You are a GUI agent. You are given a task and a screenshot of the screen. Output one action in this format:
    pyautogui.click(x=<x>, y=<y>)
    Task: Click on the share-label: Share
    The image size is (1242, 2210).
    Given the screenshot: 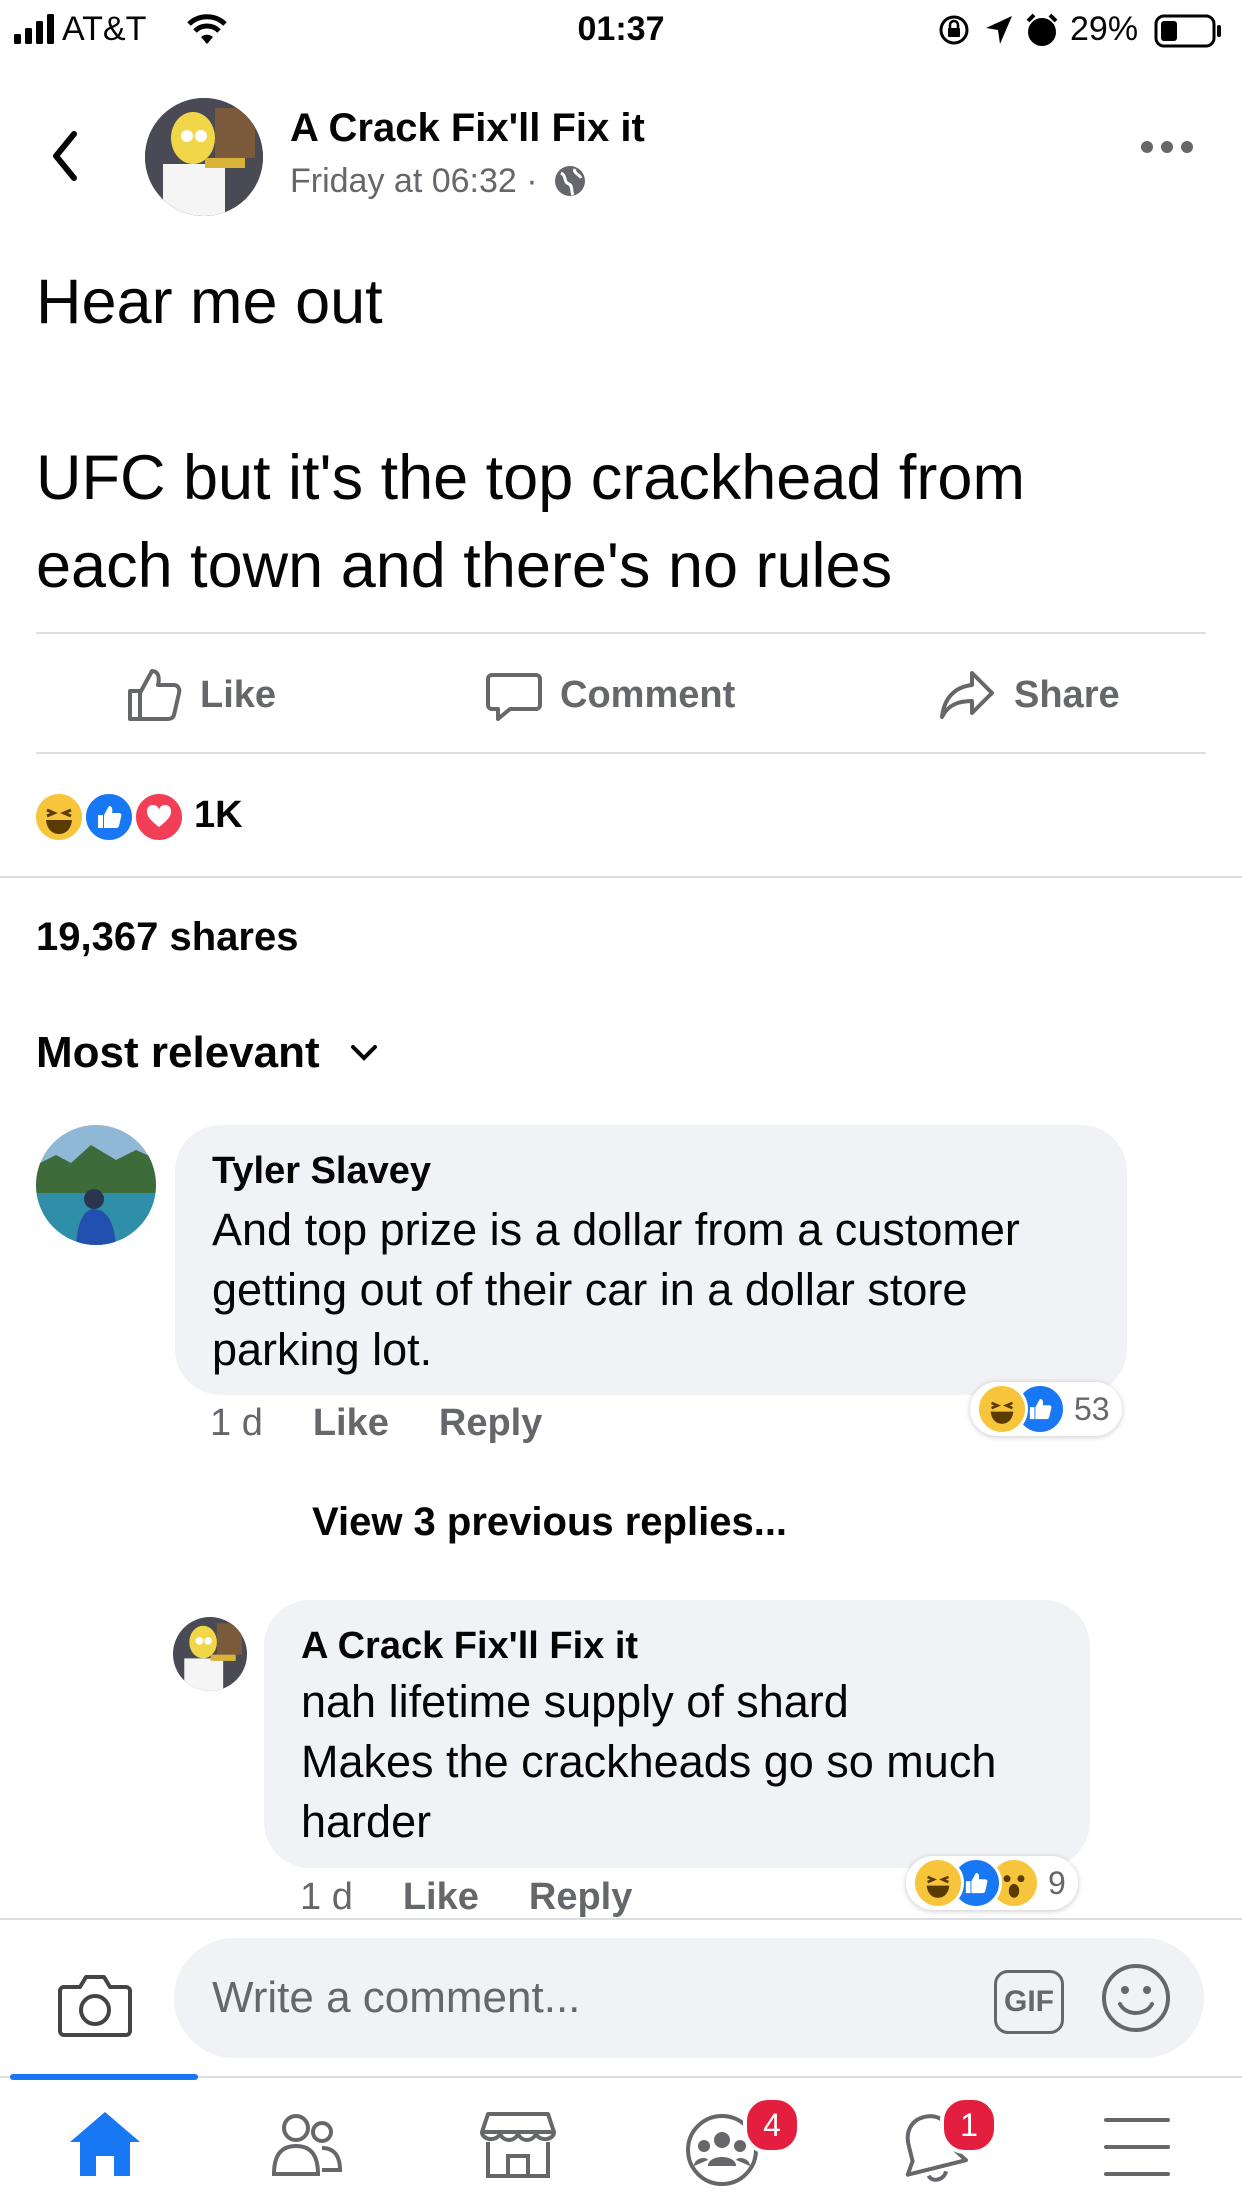 What is the action you would take?
    pyautogui.click(x=1067, y=694)
    